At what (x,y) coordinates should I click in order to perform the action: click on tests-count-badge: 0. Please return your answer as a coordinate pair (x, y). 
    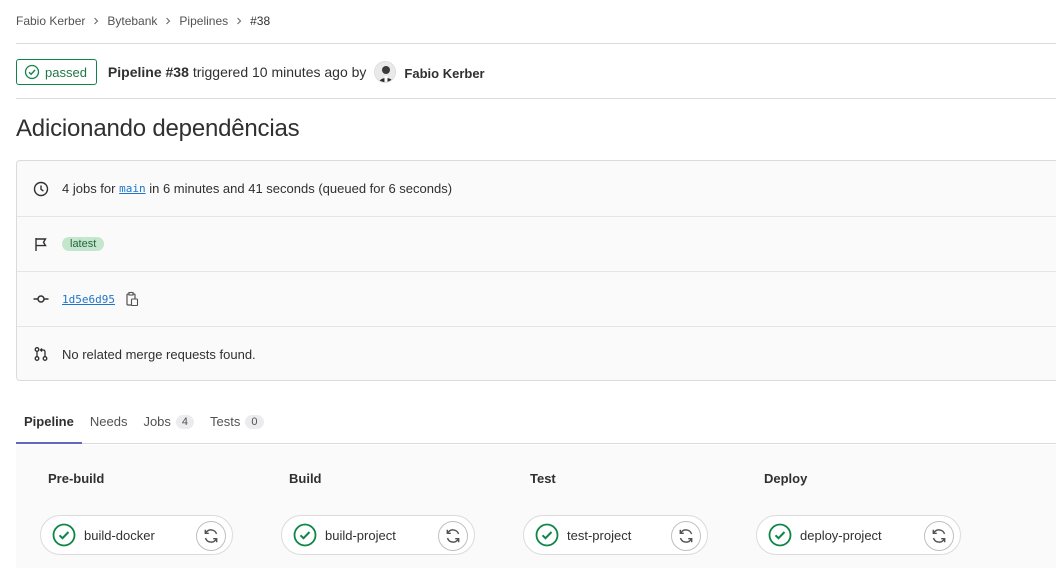
    Looking at the image, I should click on (254, 421).